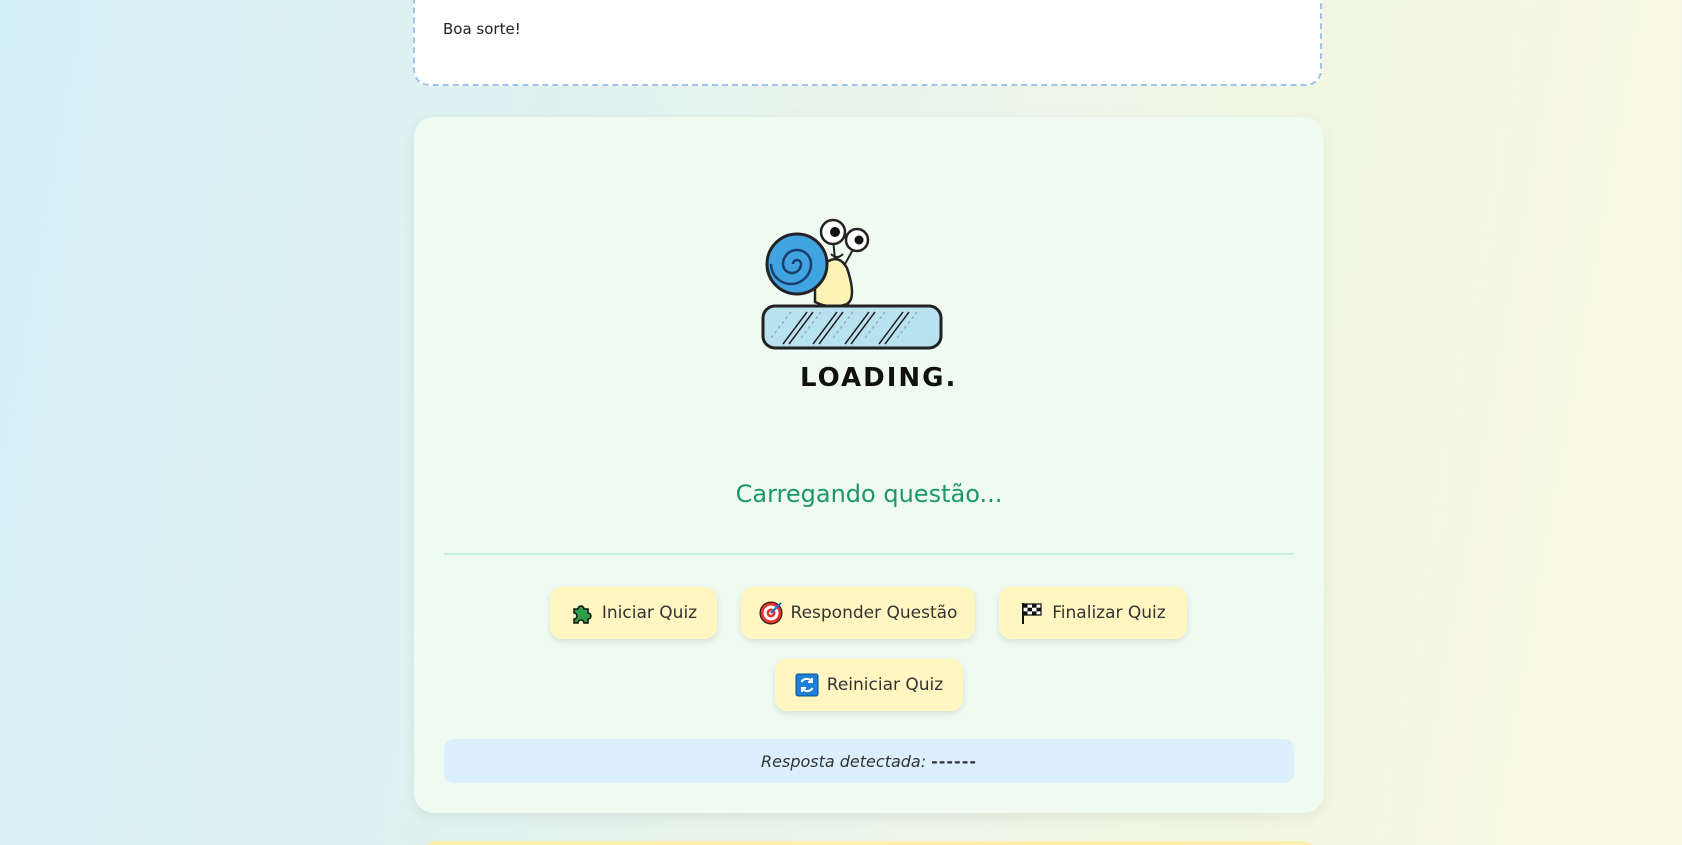 This screenshot has width=1682, height=845. I want to click on detected-answer-value: ------, so click(954, 761).